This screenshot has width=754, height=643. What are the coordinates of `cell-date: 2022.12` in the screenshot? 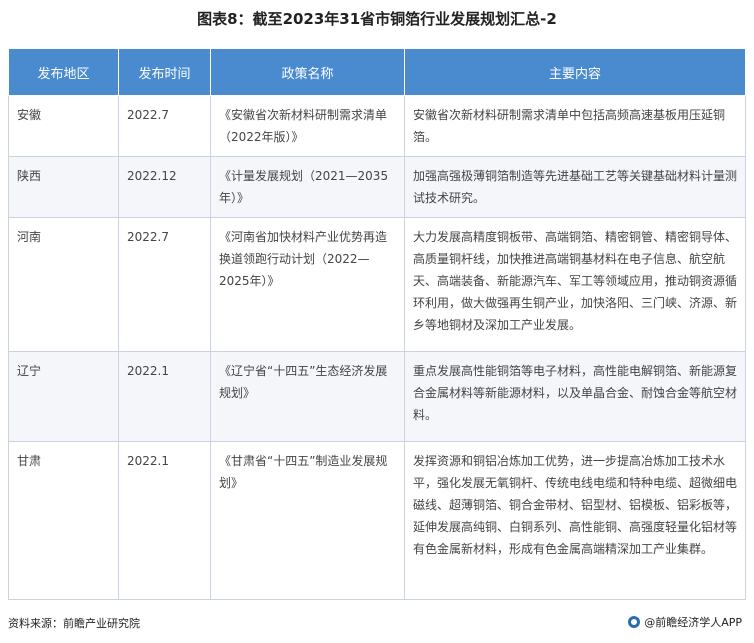 It's located at (164, 187).